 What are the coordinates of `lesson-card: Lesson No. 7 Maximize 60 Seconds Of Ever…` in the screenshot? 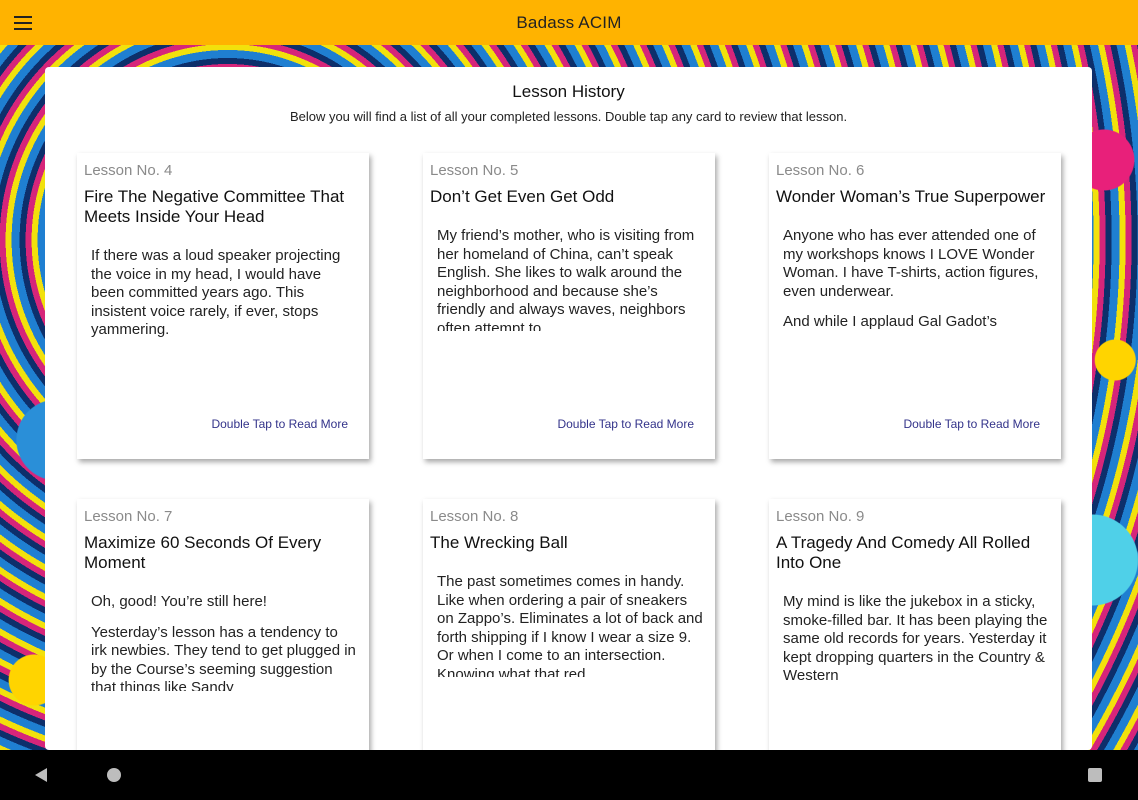 It's located at (223, 624).